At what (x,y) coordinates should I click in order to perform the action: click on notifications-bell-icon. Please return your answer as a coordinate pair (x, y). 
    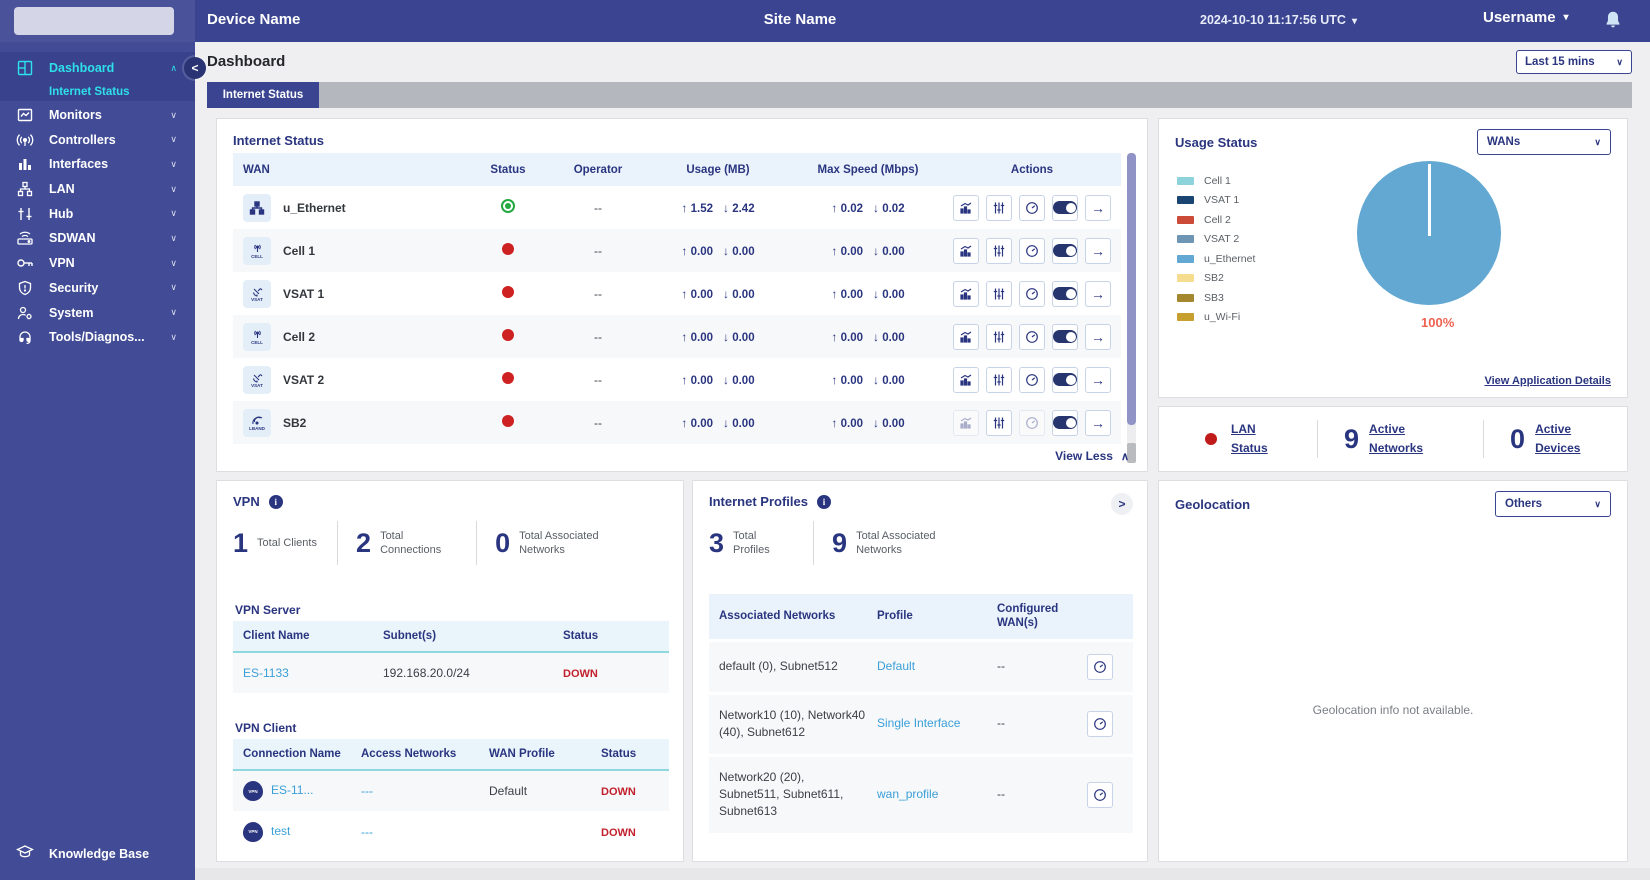
    Looking at the image, I should click on (1613, 20).